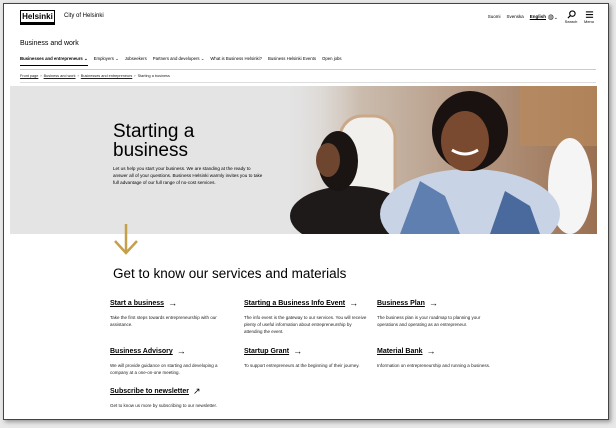 The image size is (616, 428). Describe the element at coordinates (553, 17) in the screenshot. I see `globe-icon: ◍⌄` at that location.